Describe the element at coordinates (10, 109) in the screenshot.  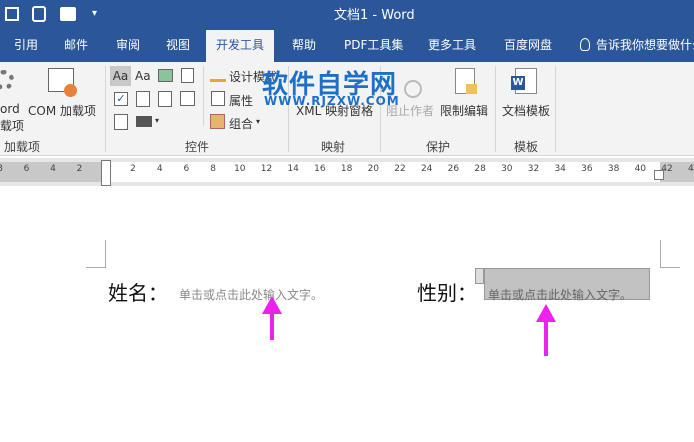
I see `word-addins-button: ord` at that location.